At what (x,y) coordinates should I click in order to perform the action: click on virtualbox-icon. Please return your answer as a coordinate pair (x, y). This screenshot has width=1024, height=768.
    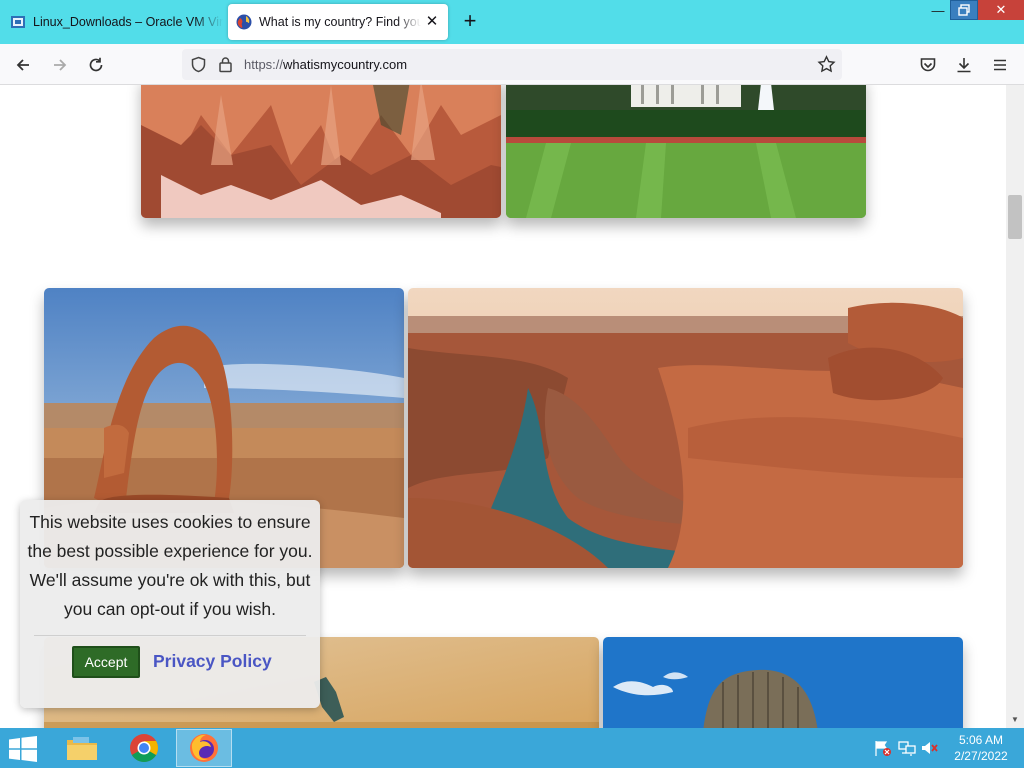
    Looking at the image, I should click on (18, 22).